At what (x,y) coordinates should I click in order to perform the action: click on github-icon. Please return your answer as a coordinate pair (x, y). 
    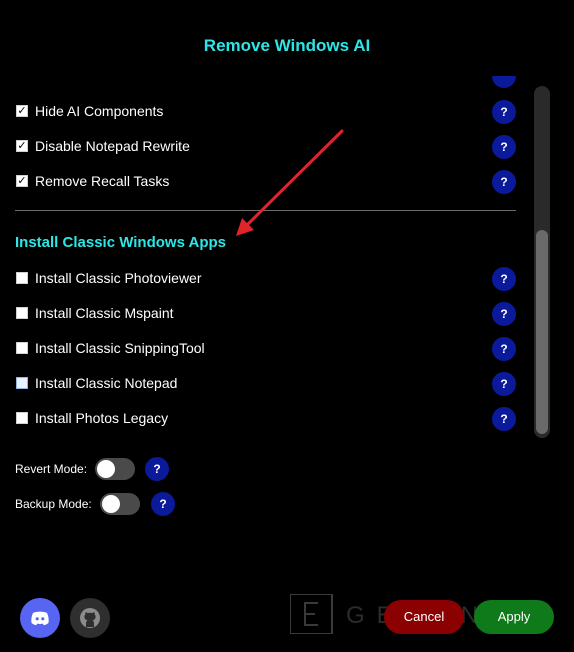
    Looking at the image, I should click on (90, 618).